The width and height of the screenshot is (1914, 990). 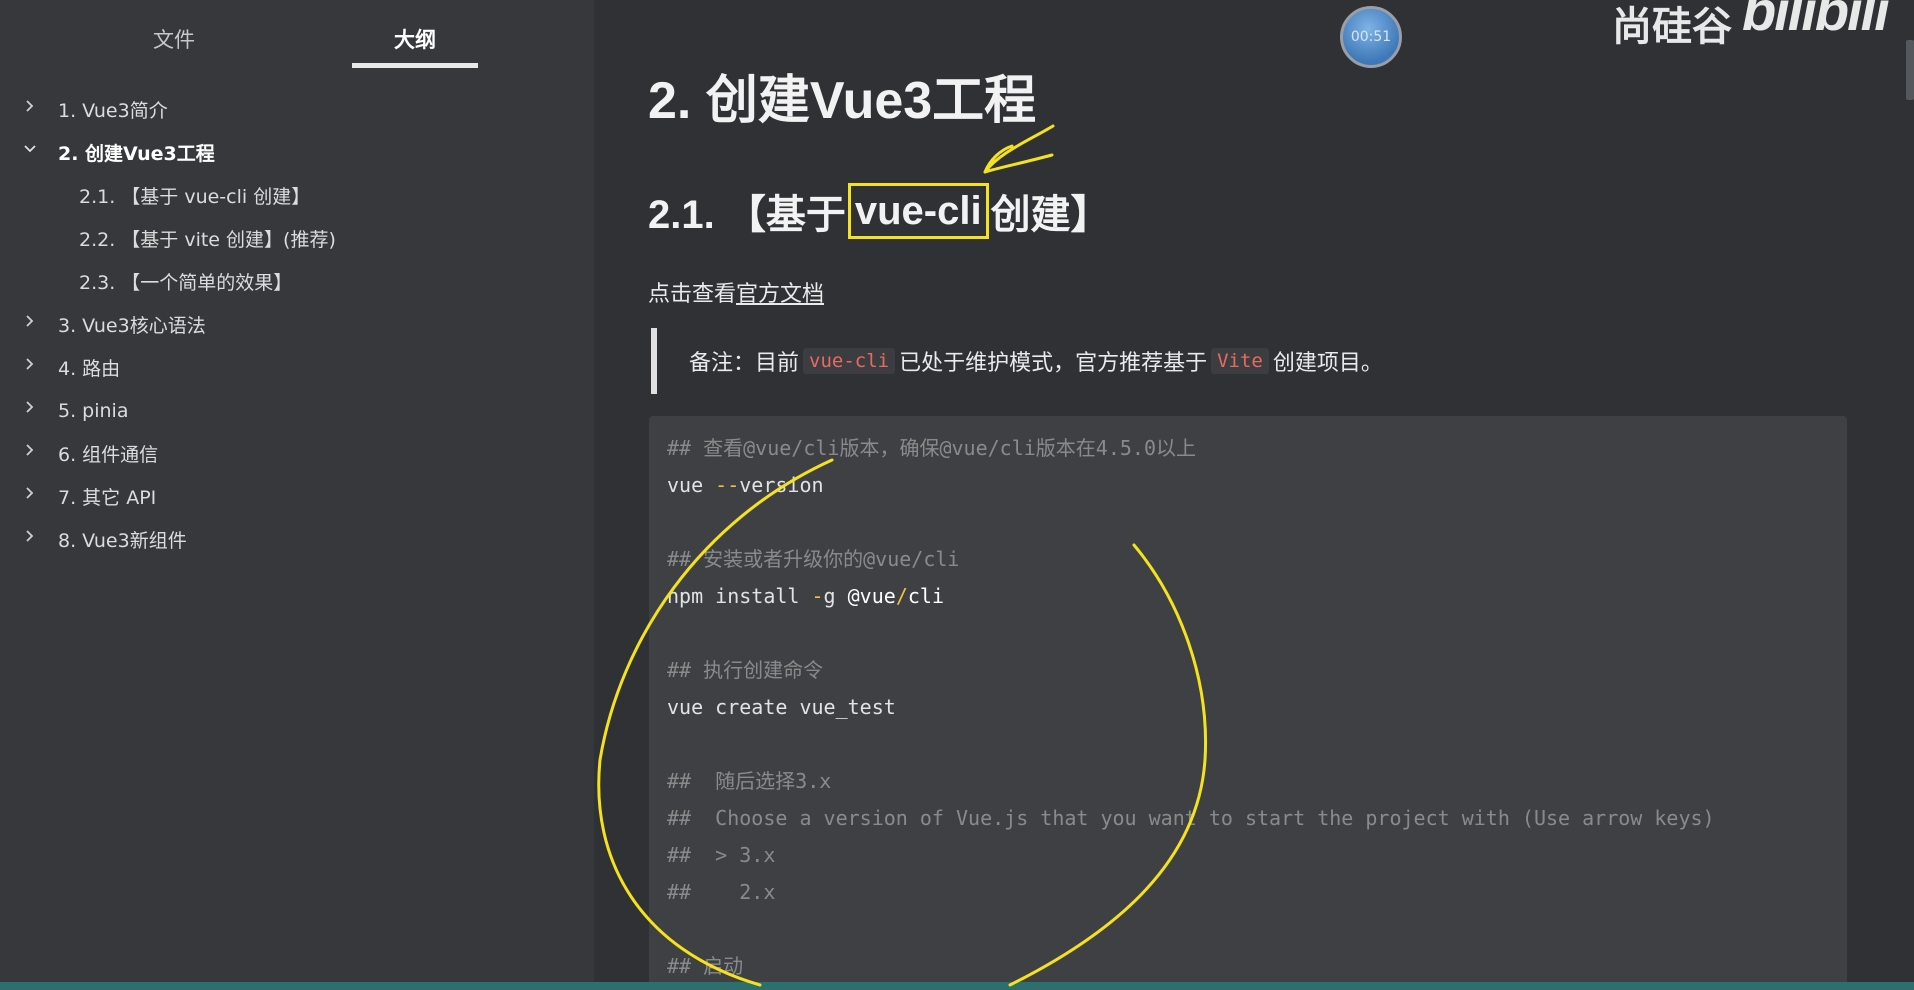 I want to click on inline-code-vue-cli: vue-cli, so click(x=849, y=361).